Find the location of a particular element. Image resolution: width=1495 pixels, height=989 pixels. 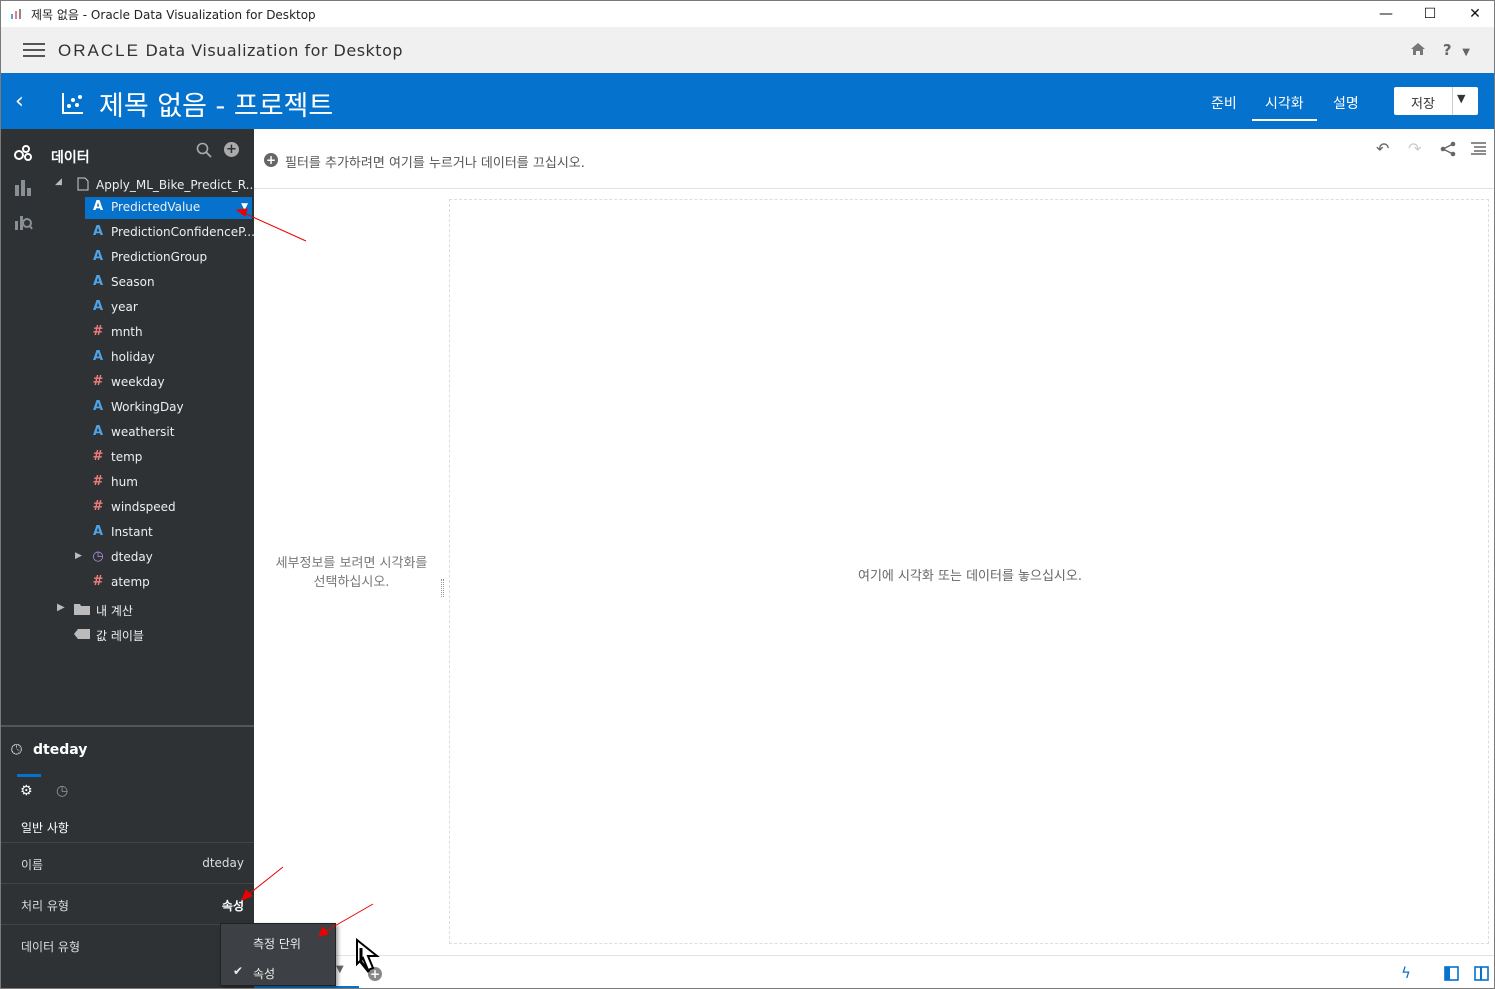

product-name: Data Visualization for Desktop is located at coordinates (274, 50).